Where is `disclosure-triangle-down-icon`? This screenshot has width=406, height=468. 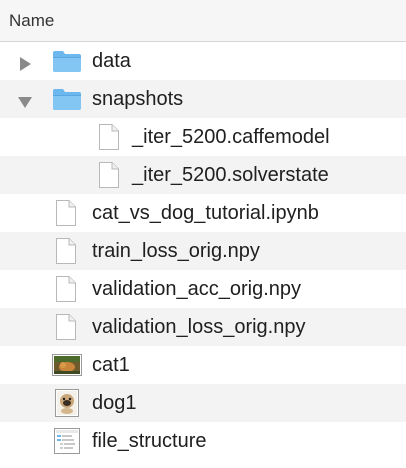 disclosure-triangle-down-icon is located at coordinates (25, 100).